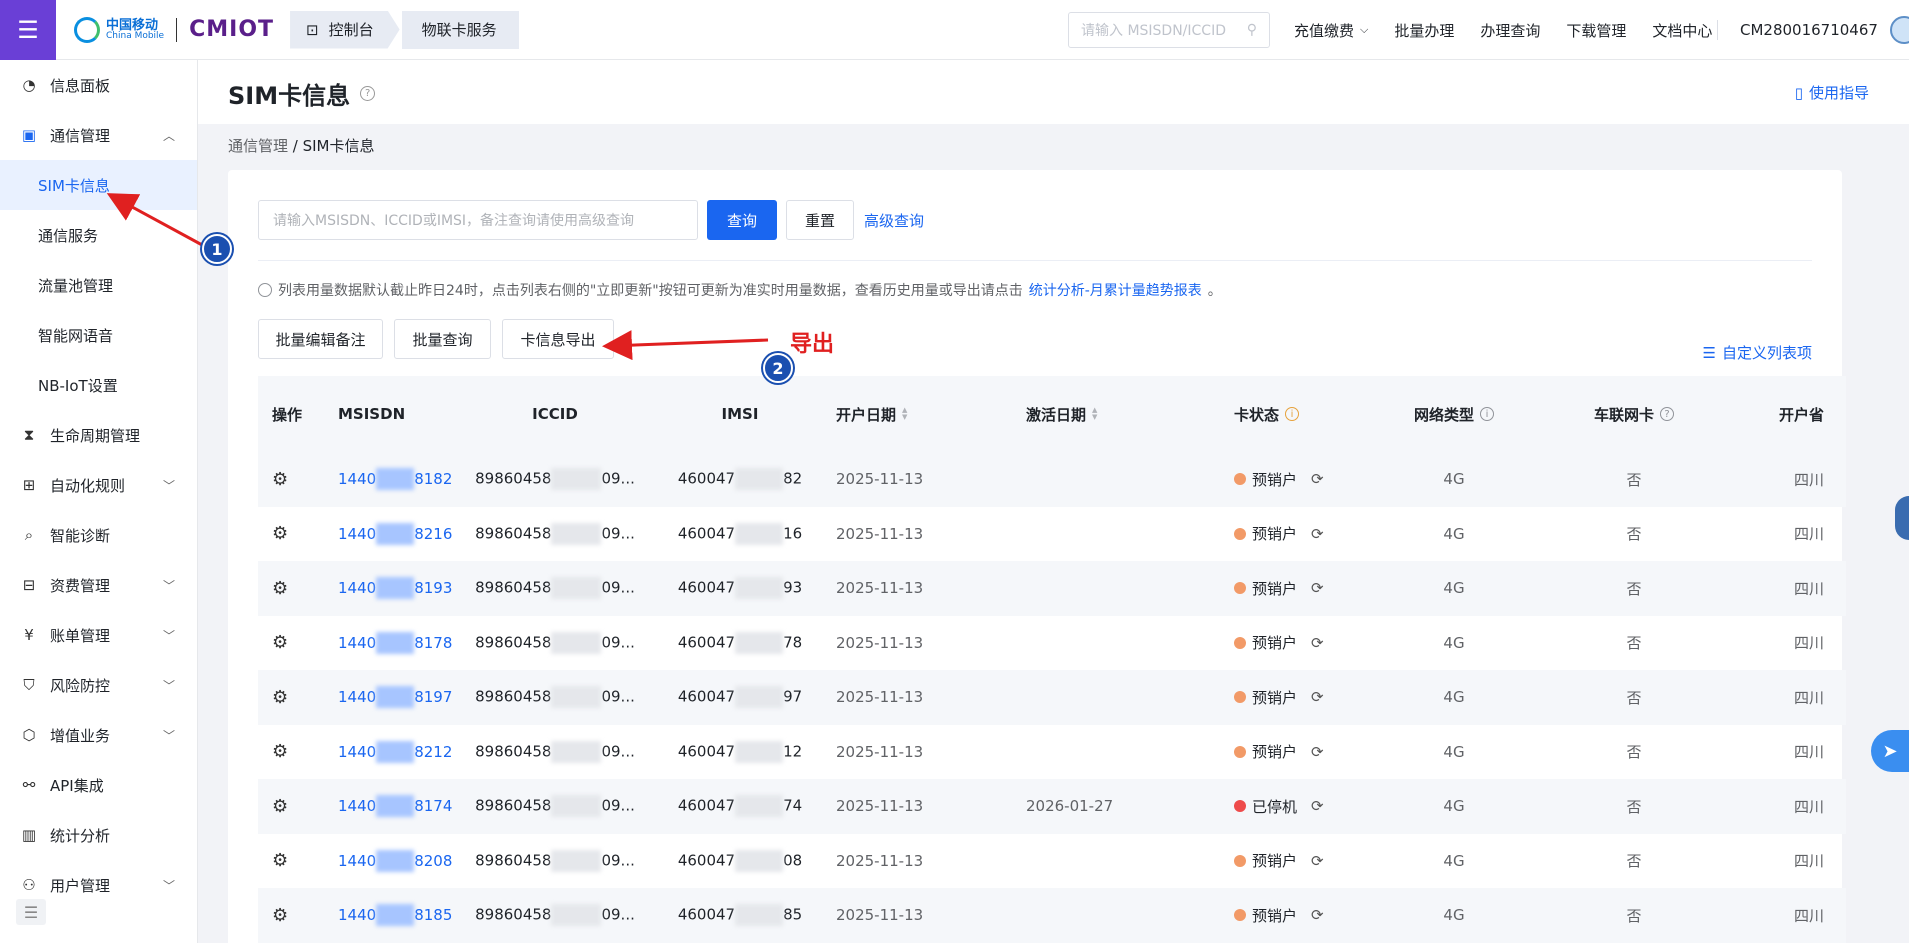 The image size is (1909, 943). I want to click on send-icon: ➤, so click(1890, 751).